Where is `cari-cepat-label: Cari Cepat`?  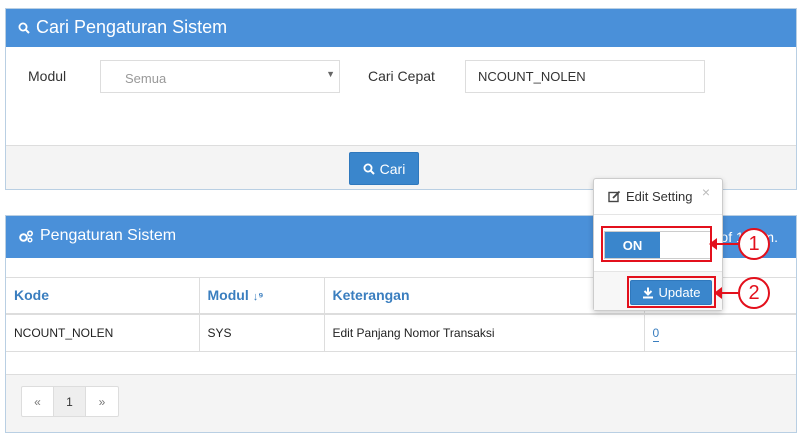 cari-cepat-label: Cari Cepat is located at coordinates (401, 76).